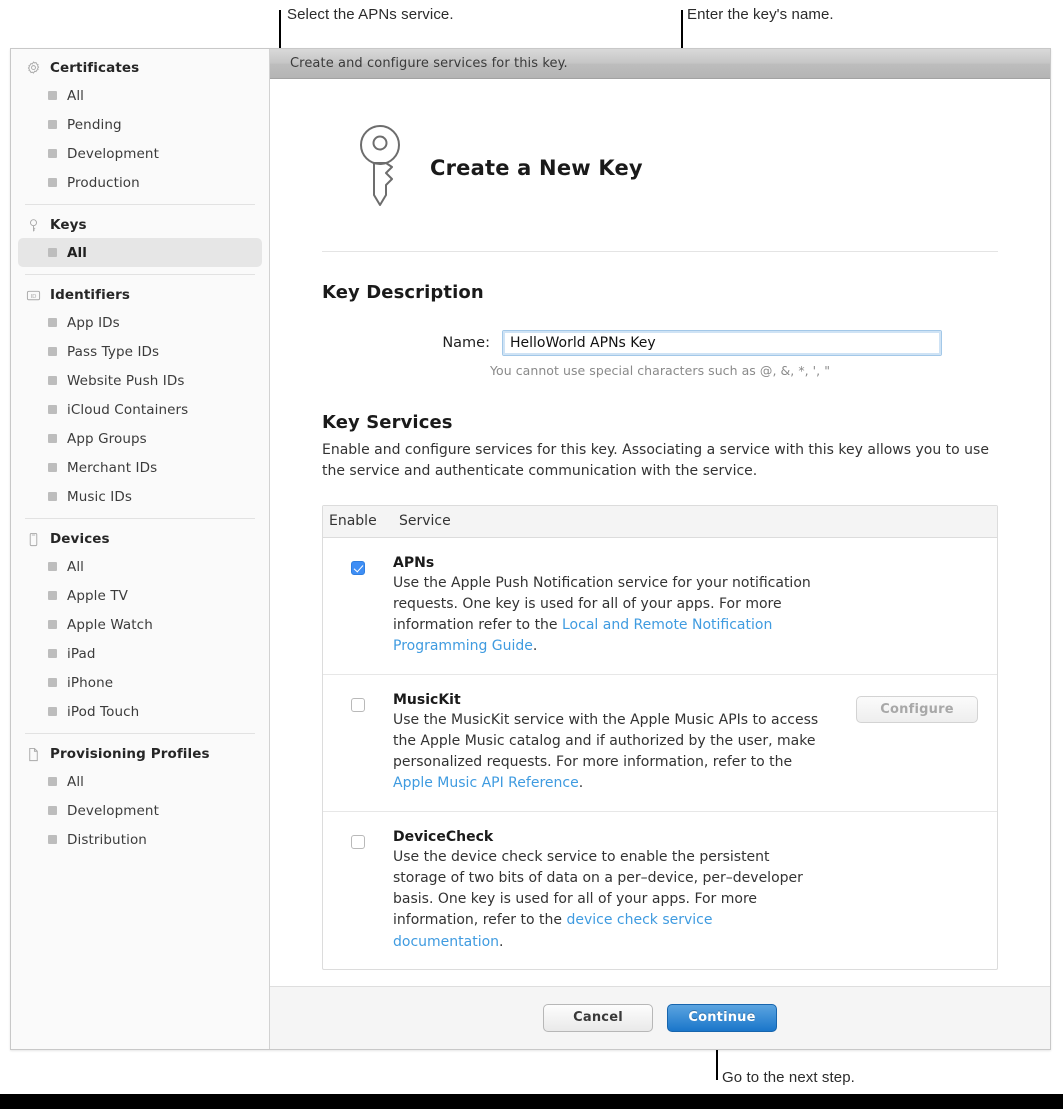  I want to click on sidebar-header-devices: Devices, so click(140, 539).